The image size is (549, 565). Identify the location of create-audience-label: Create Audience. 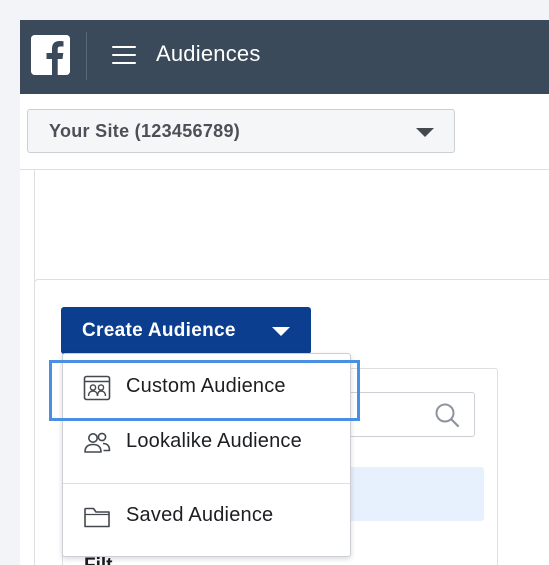
(159, 330).